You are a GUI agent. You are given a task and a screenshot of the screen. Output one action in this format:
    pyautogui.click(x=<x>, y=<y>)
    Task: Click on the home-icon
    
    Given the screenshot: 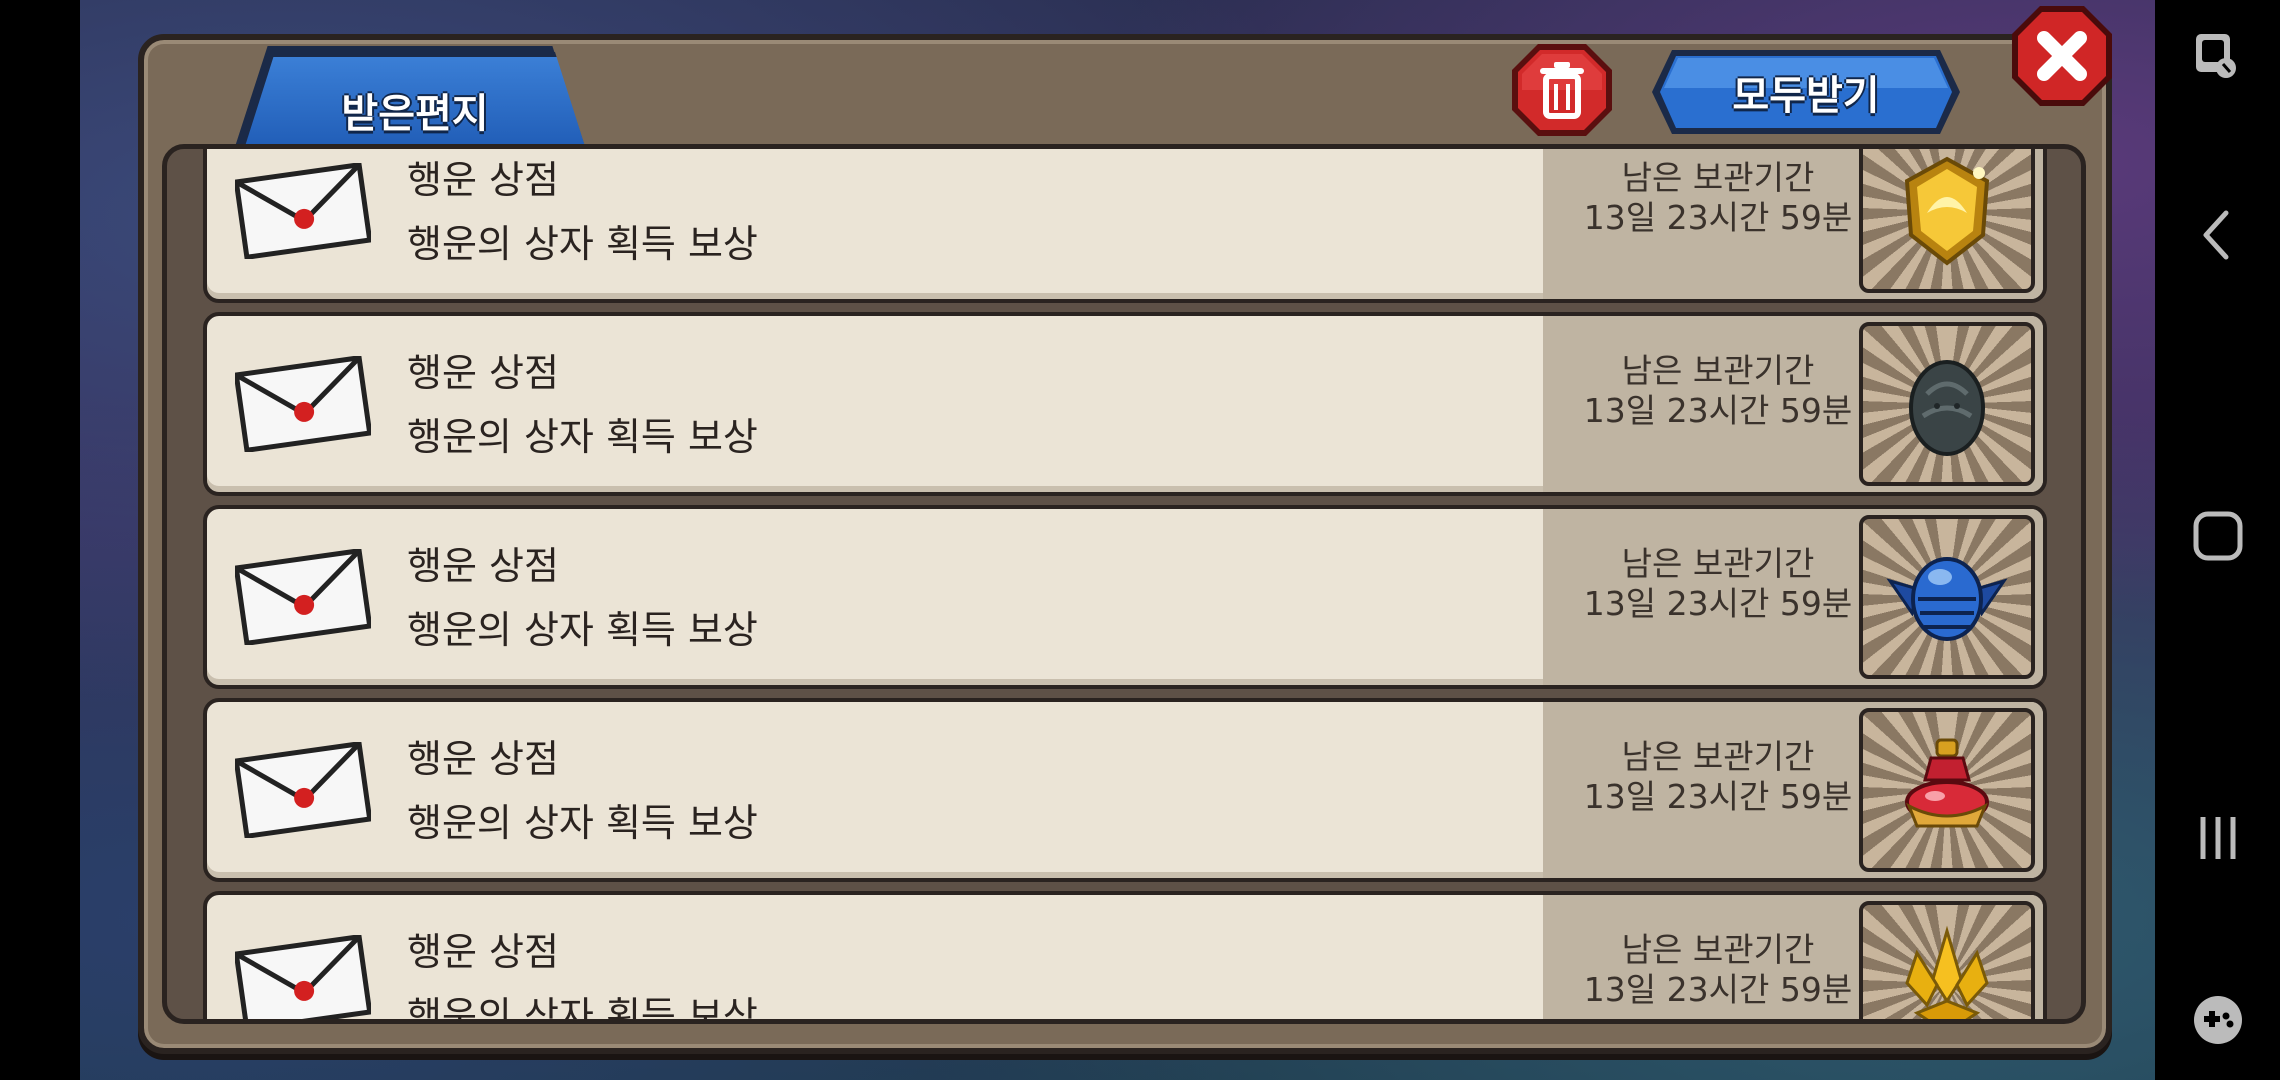 What is the action you would take?
    pyautogui.click(x=2217, y=536)
    